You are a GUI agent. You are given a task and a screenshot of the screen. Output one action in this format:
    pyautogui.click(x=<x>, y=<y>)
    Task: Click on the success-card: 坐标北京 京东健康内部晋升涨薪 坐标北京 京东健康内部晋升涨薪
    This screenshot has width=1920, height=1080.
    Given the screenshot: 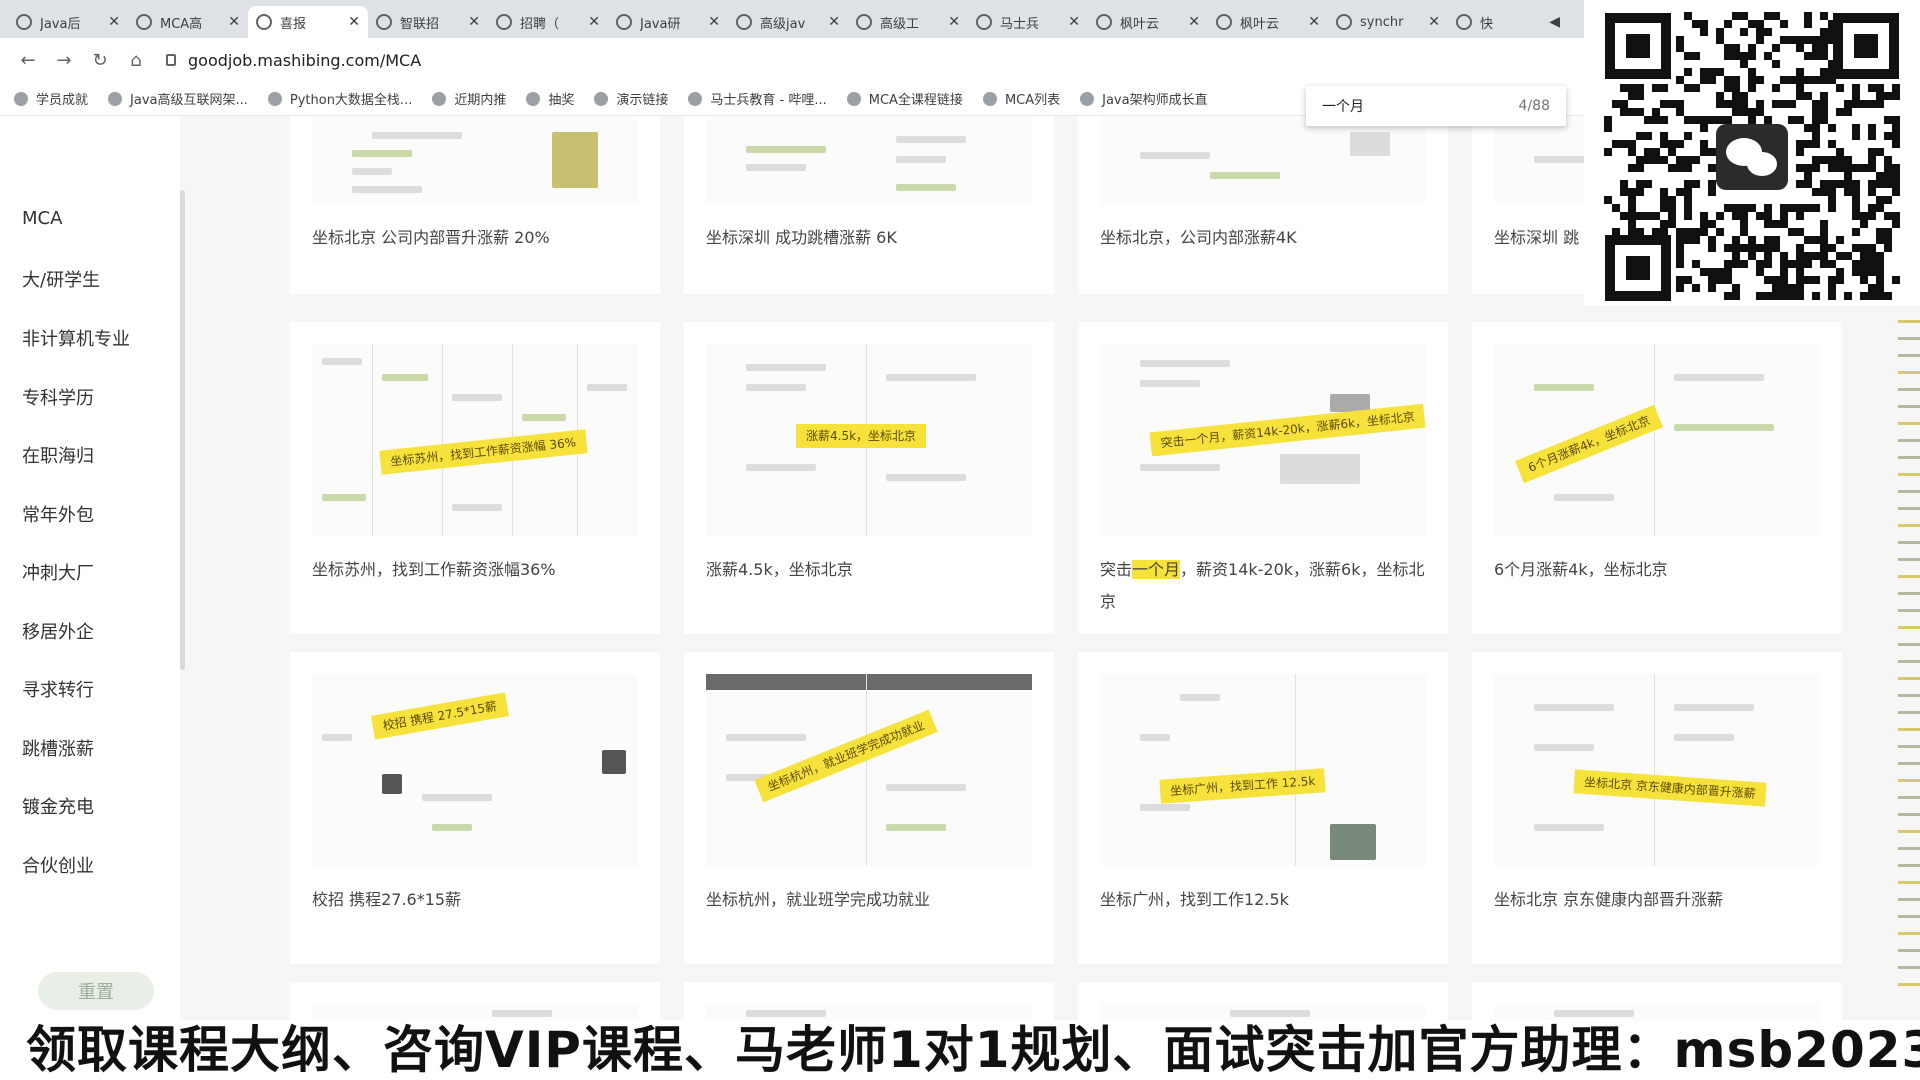 What is the action you would take?
    pyautogui.click(x=1657, y=808)
    